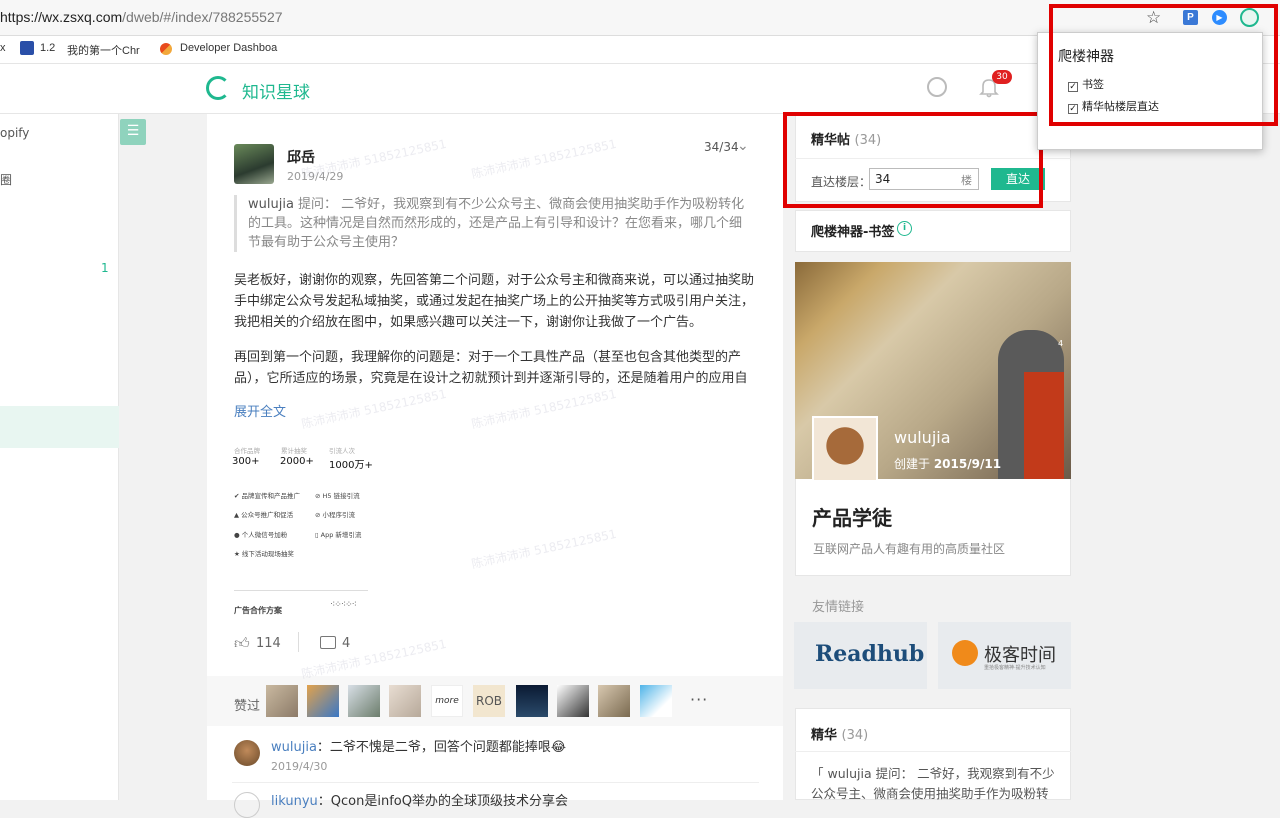 The image size is (1280, 818). Describe the element at coordinates (105, 50) in the screenshot. I see `bookmark-item: 我的第一个Chr` at that location.